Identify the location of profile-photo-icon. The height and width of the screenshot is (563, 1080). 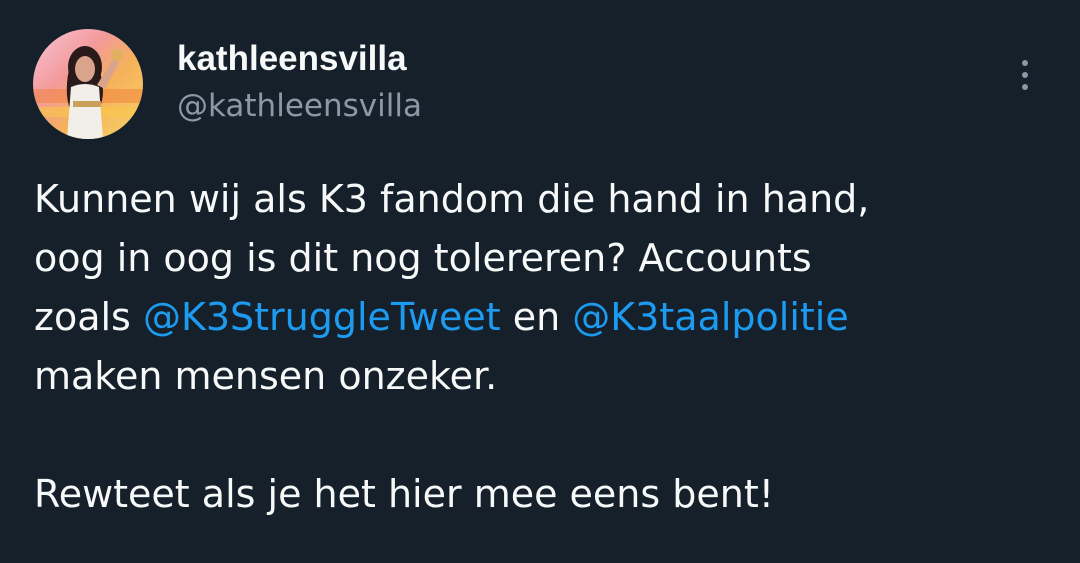
(88, 84).